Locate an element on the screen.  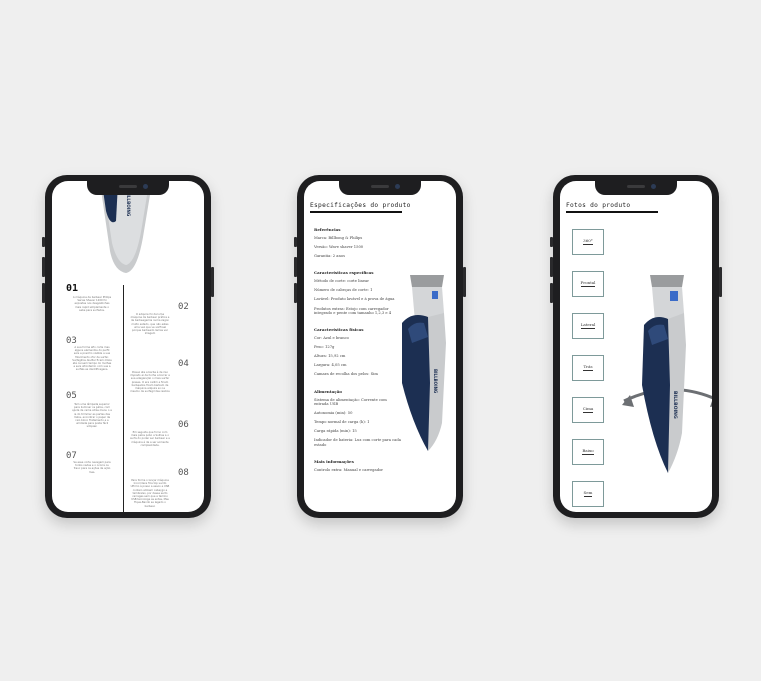
view-lateral-button: Lateral is located at coordinates (588, 326).